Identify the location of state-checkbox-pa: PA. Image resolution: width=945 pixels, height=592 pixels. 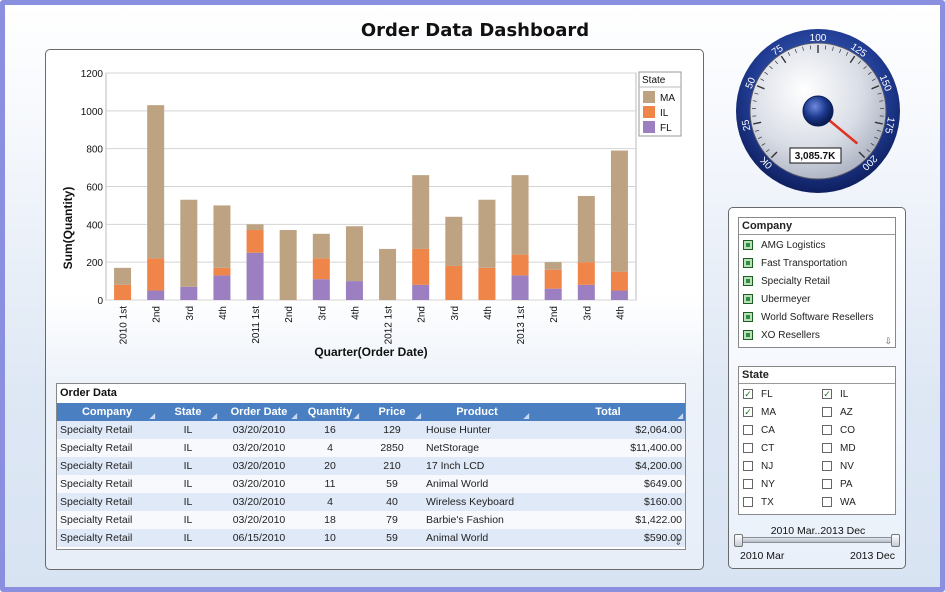
(857, 484).